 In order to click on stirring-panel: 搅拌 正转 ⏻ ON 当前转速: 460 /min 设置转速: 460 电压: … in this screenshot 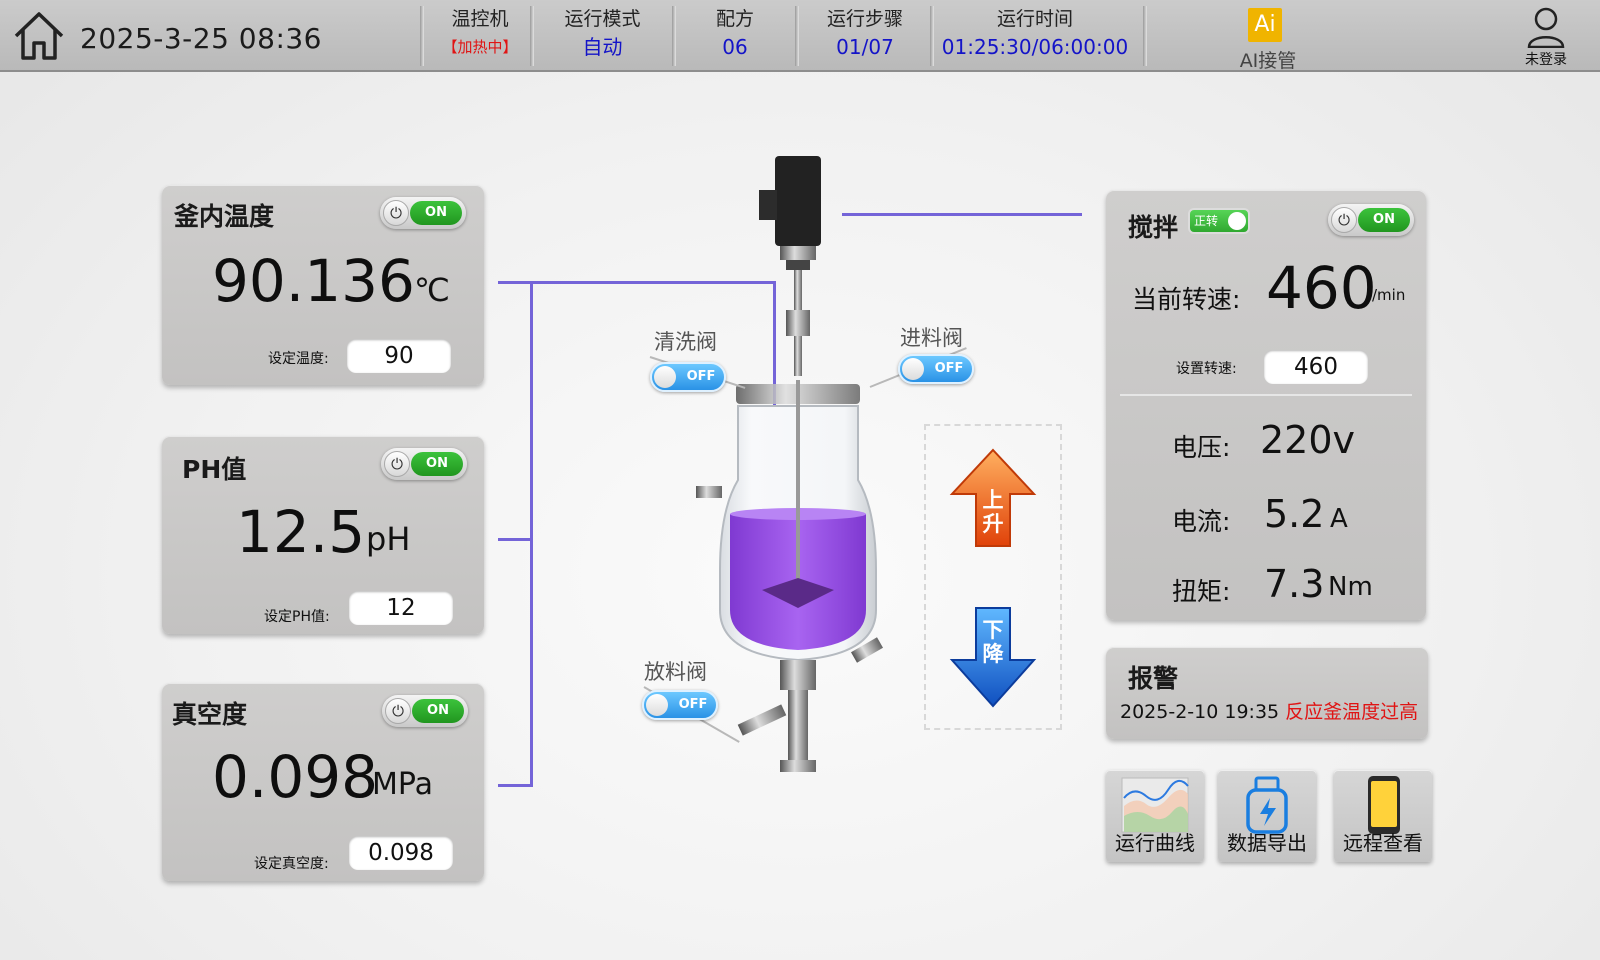, I will do `click(1266, 405)`.